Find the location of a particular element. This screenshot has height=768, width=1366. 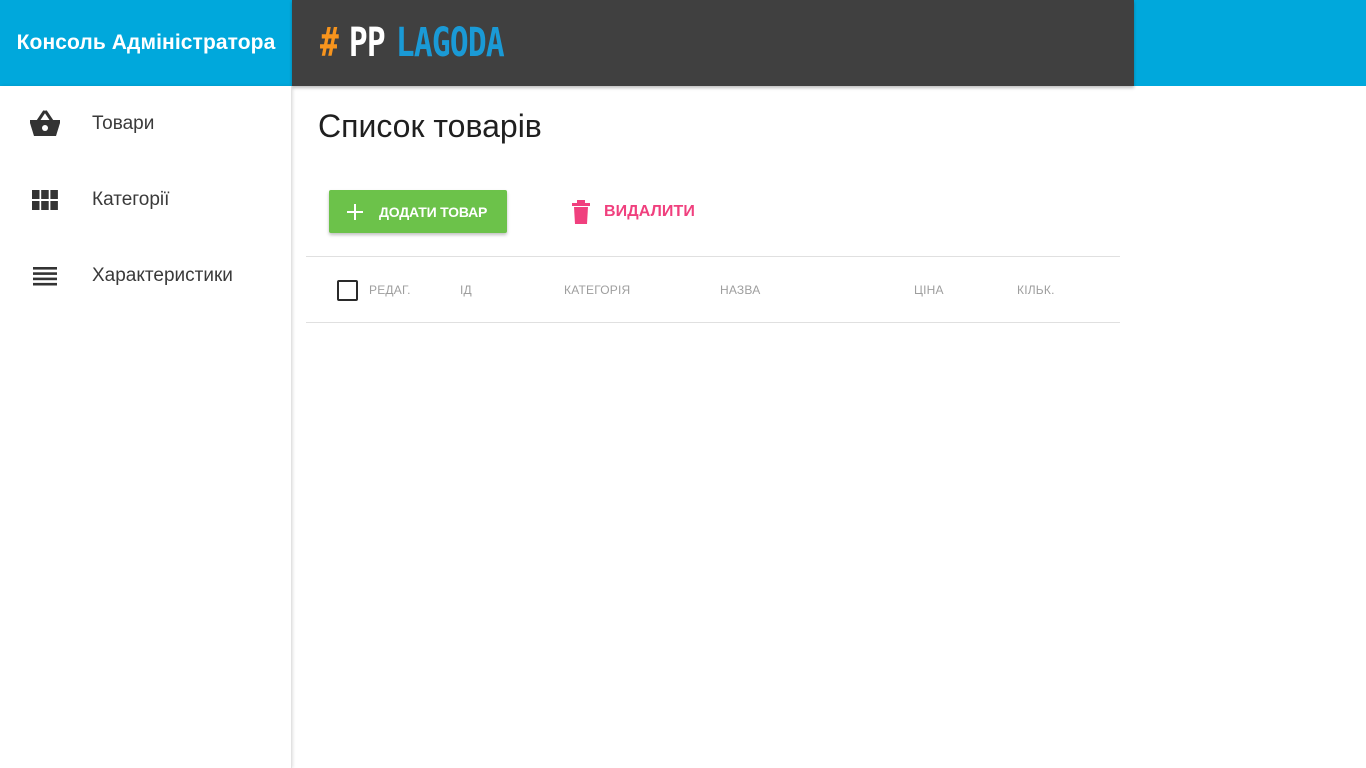

column-header-price: ЦІНА is located at coordinates (929, 290).